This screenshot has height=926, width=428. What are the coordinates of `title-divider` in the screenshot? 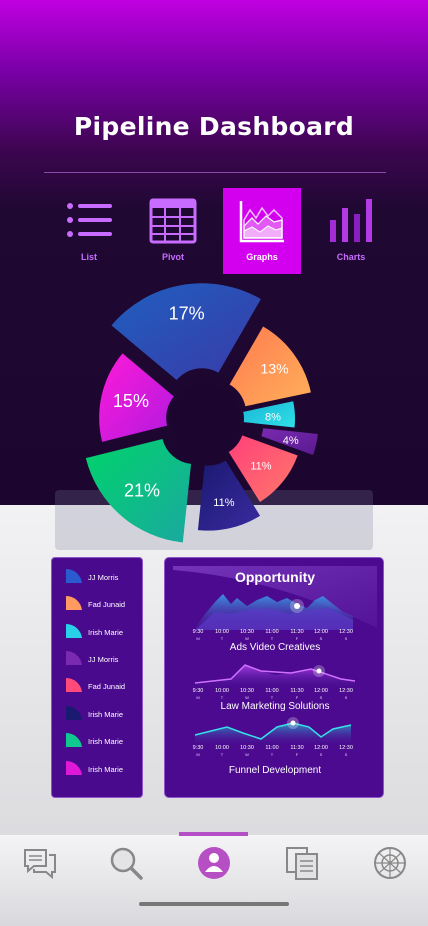 It's located at (215, 172).